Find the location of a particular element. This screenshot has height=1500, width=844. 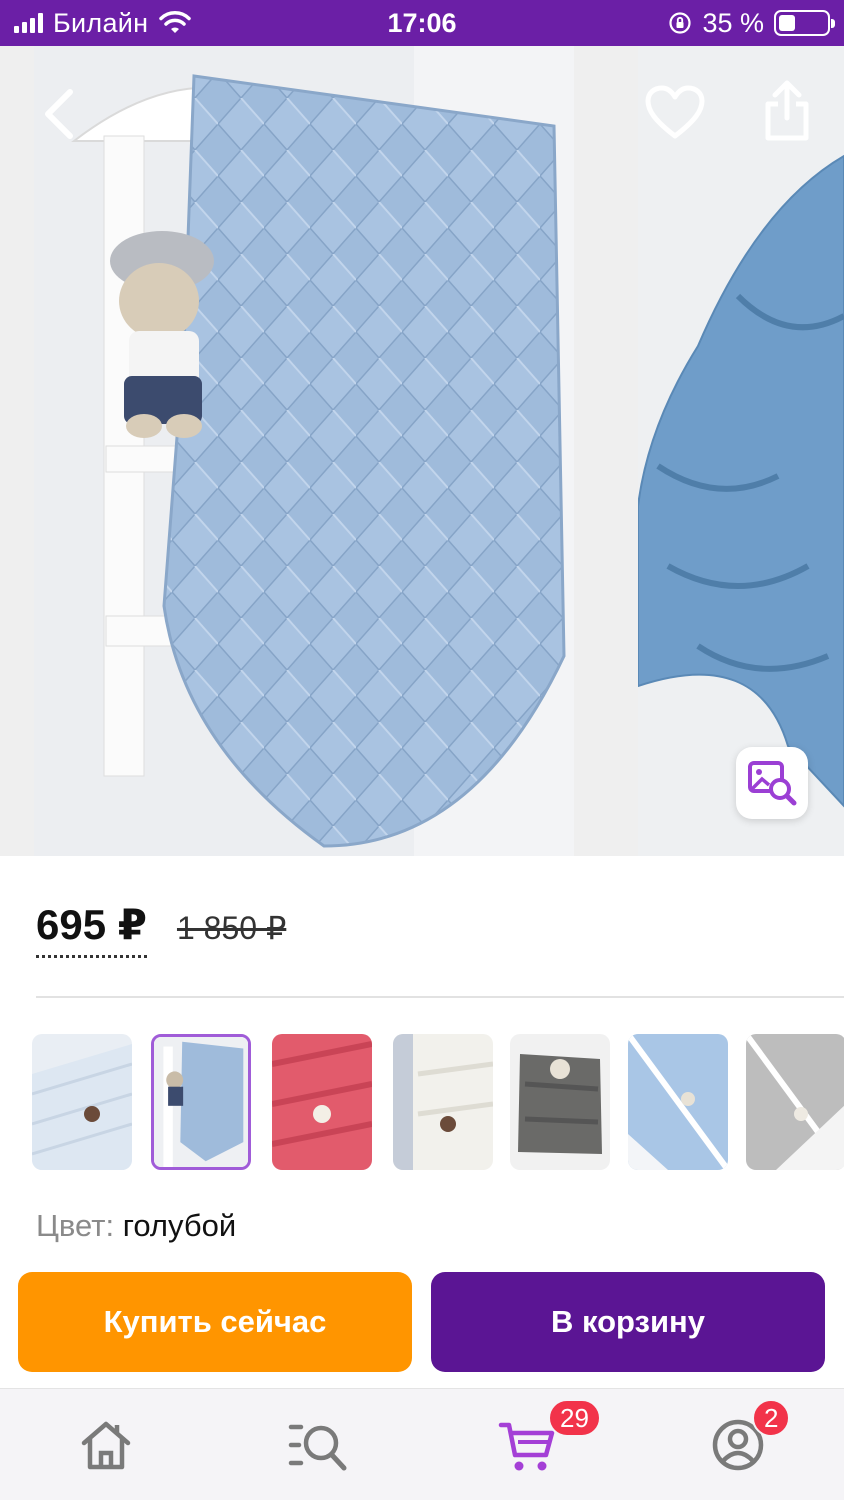

thumbnail-strip is located at coordinates (438, 1102).